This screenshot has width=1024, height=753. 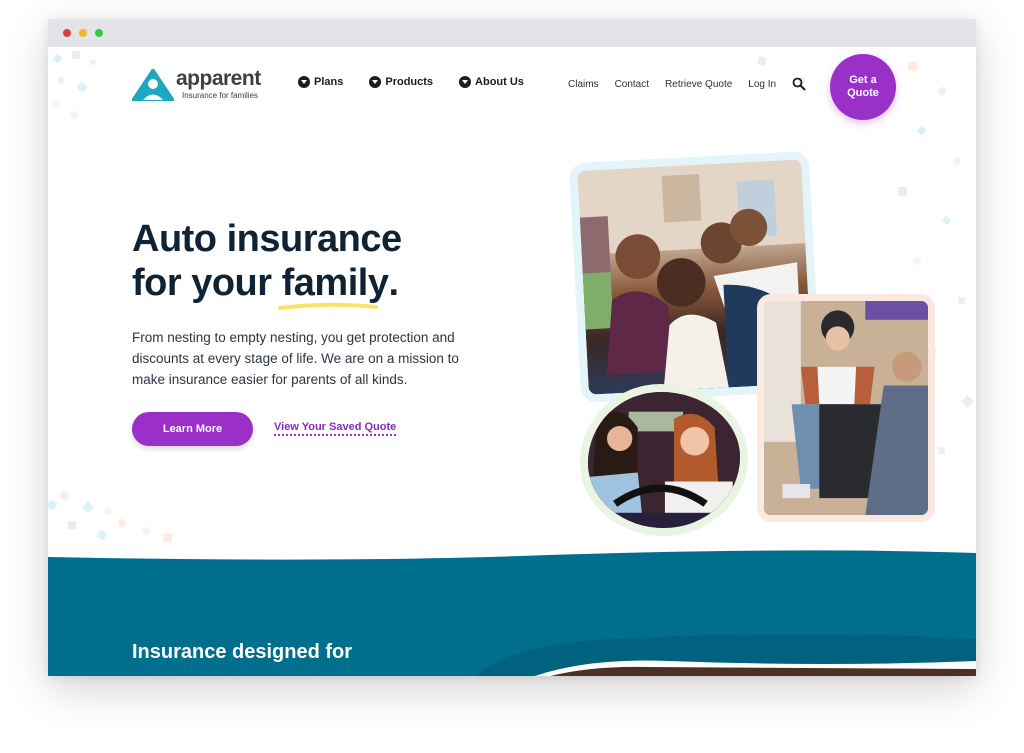 I want to click on hero-title-line2-prefix: for your, so click(x=207, y=283).